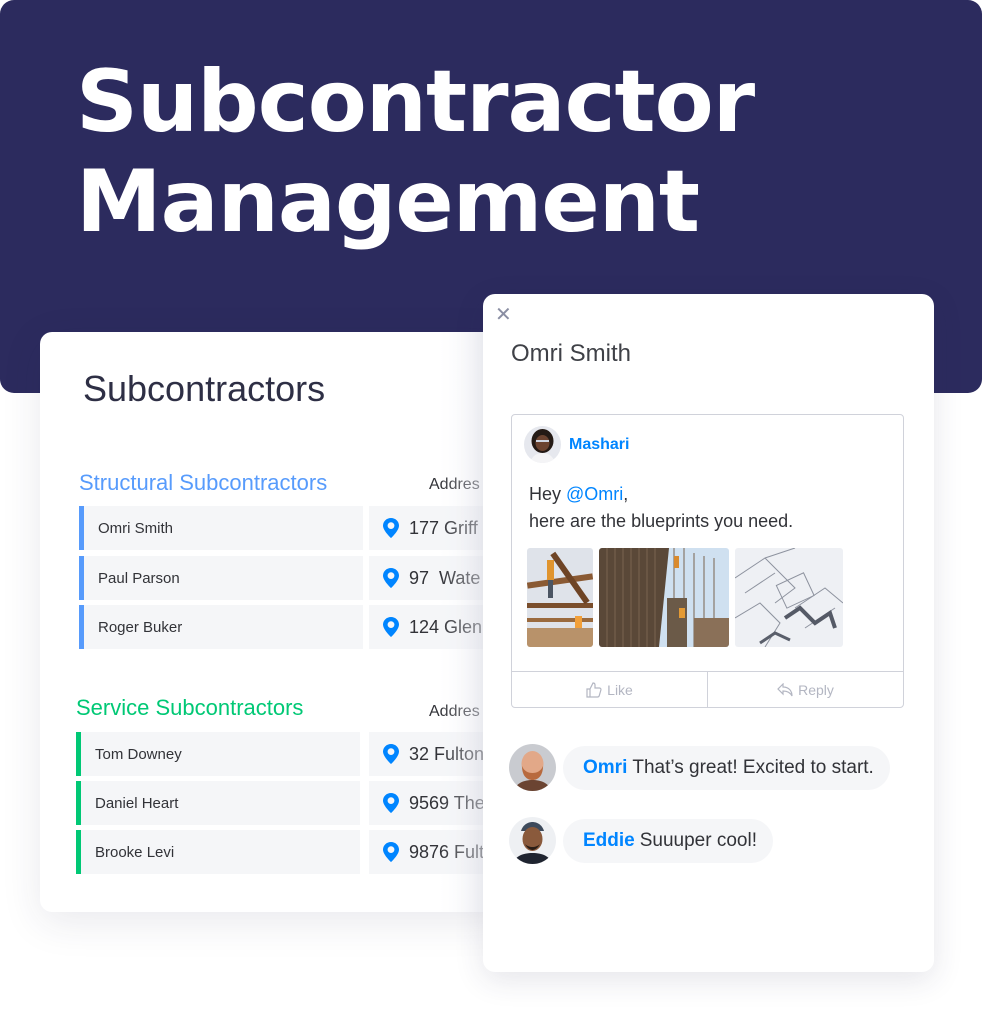 The image size is (982, 1014). Describe the element at coordinates (560, 597) in the screenshot. I see `construction-workers-photo` at that location.